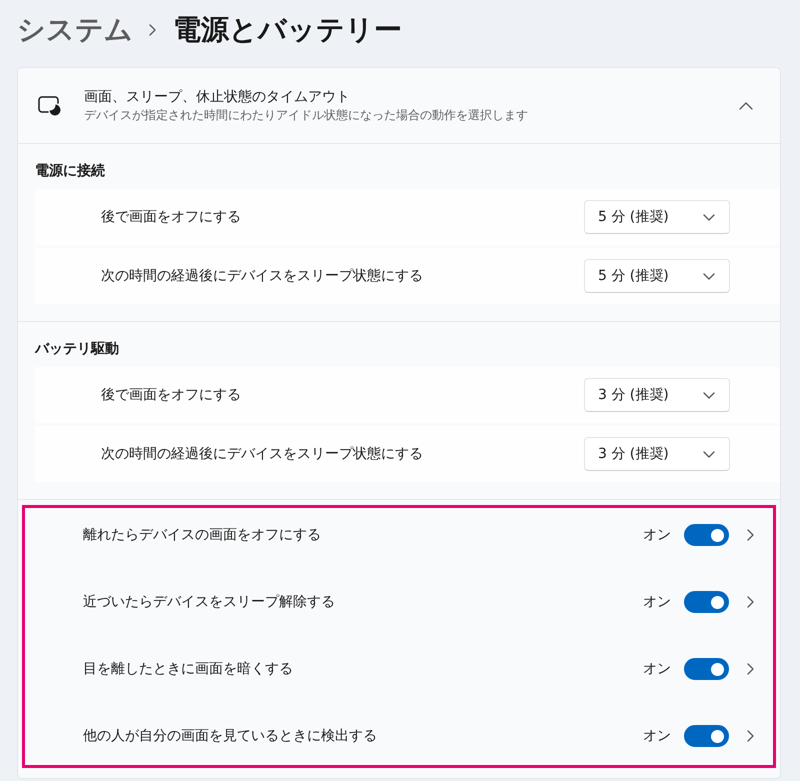 The height and width of the screenshot is (781, 800). Describe the element at coordinates (49, 106) in the screenshot. I see `display-moon-icon` at that location.